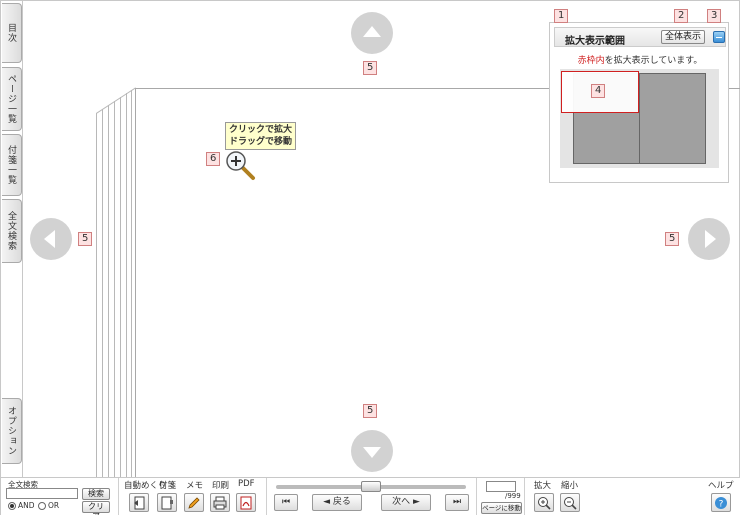  I want to click on tab-page-list: ページ一覧, so click(12, 99).